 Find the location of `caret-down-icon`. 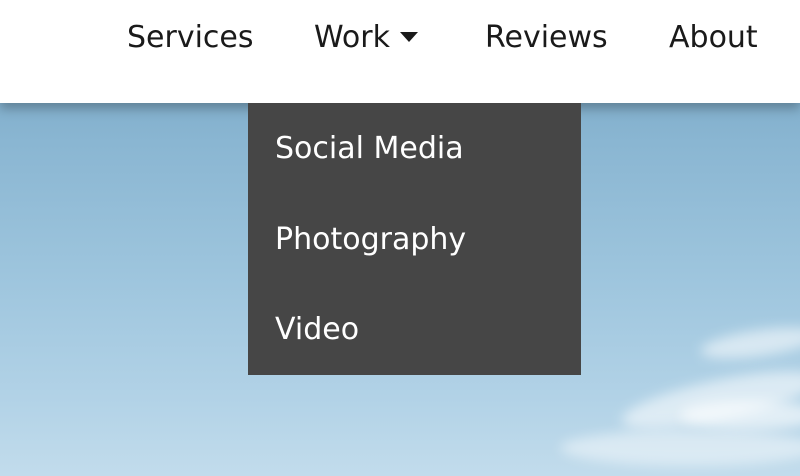

caret-down-icon is located at coordinates (408, 36).